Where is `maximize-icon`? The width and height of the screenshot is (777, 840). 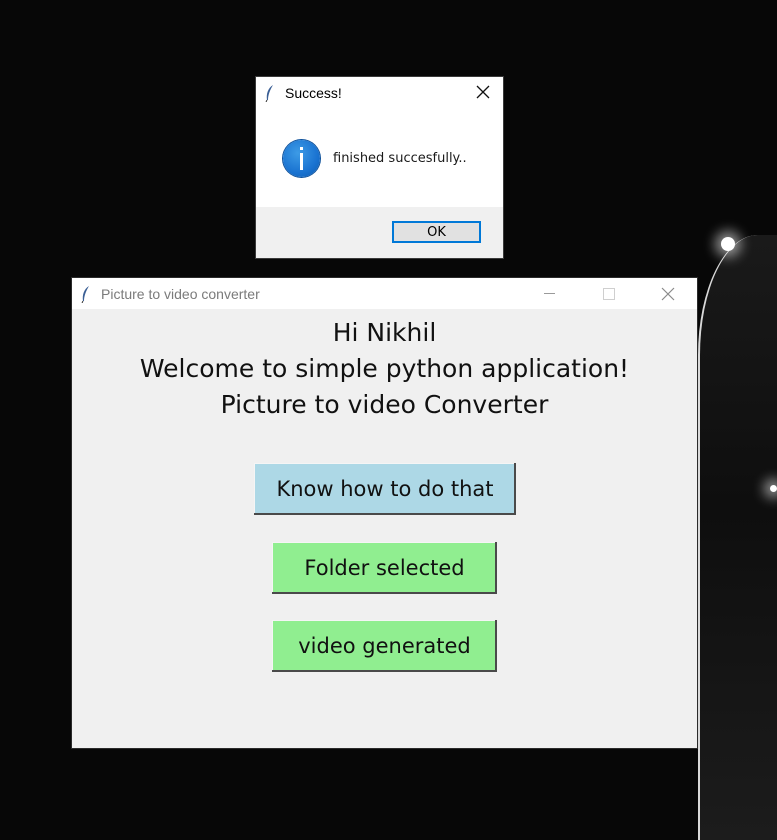 maximize-icon is located at coordinates (608, 293).